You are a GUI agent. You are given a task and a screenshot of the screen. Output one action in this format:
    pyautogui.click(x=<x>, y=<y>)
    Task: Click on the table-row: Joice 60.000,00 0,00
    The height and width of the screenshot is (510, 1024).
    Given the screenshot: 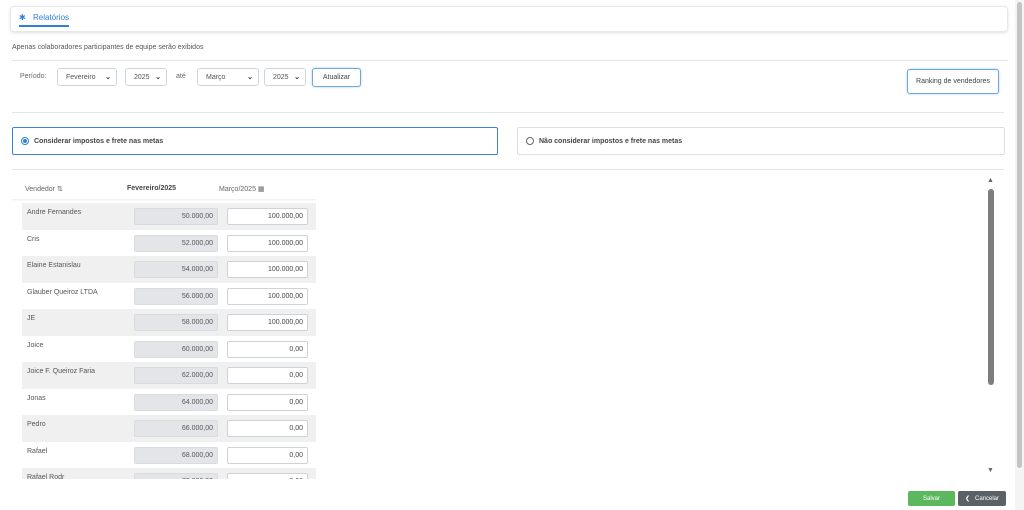 What is the action you would take?
    pyautogui.click(x=169, y=349)
    